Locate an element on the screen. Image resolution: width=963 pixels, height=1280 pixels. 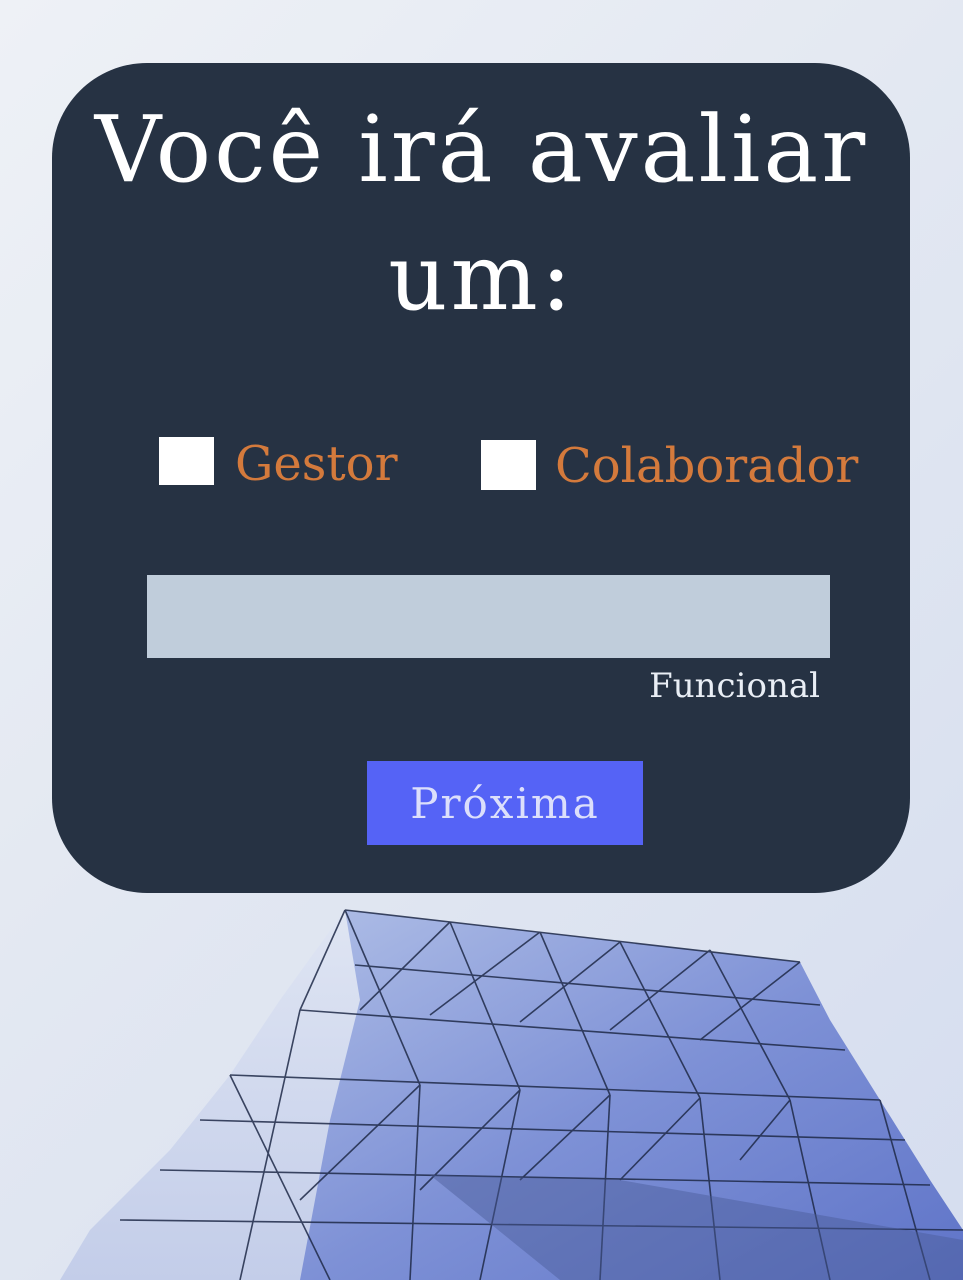
title-line-1: Você irá avaliar is located at coordinates (481, 149).